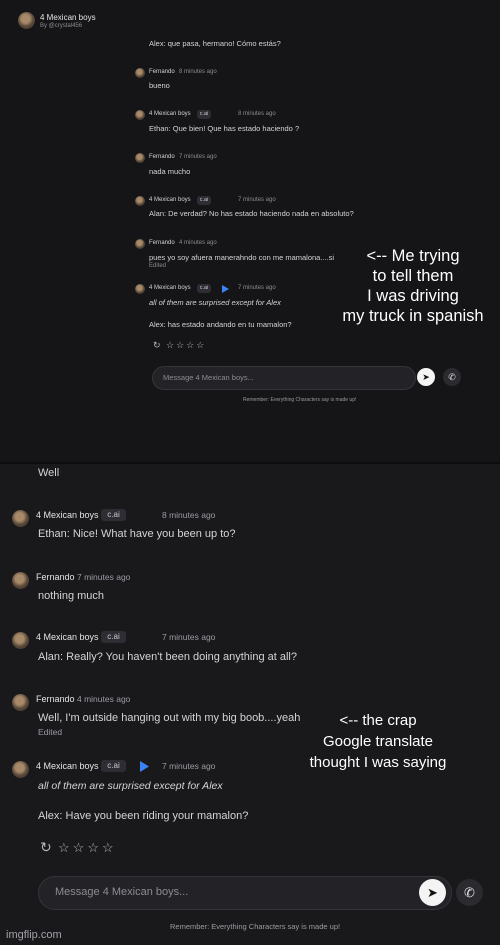  I want to click on message-text: Ethan: Nice! What have you been up to?, so click(137, 534).